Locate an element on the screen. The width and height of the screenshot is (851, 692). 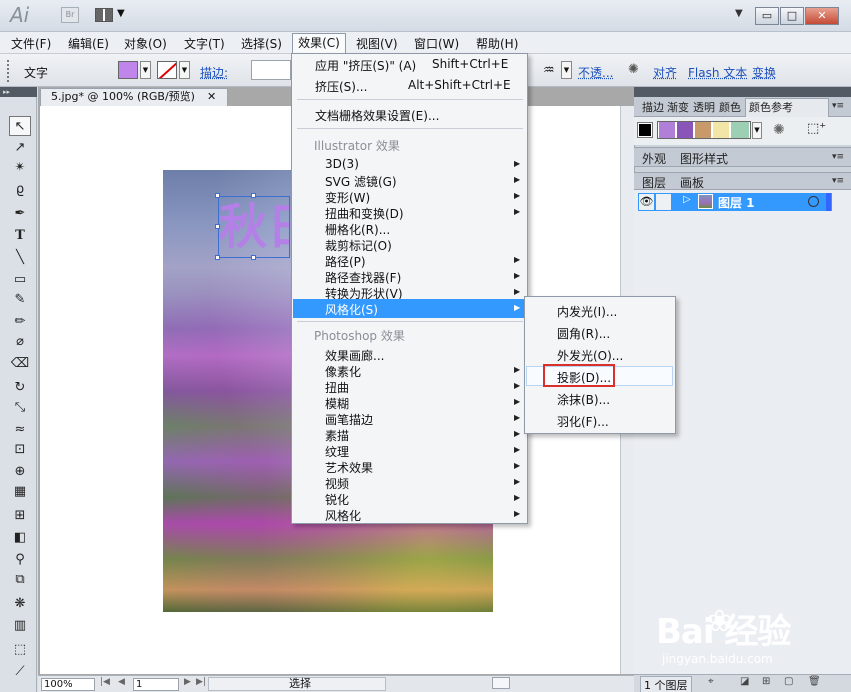
line-tool-icon: ╲ is located at coordinates (20, 258).